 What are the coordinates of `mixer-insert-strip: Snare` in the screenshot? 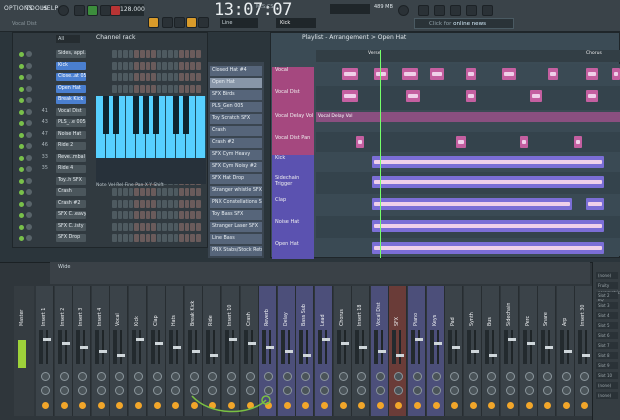 It's located at (547, 351).